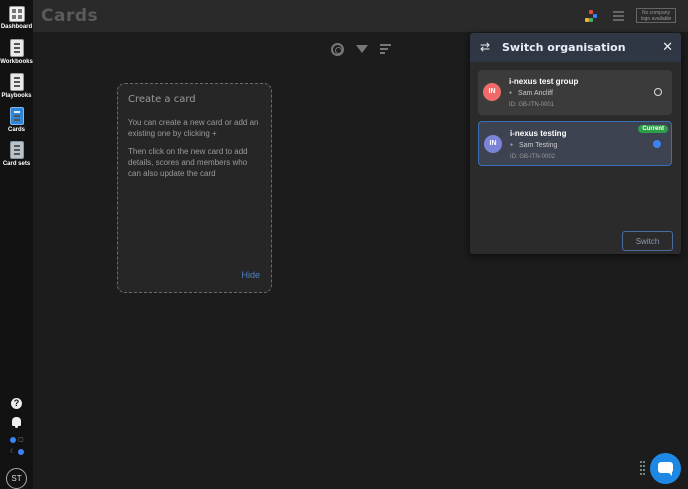 The width and height of the screenshot is (688, 489). What do you see at coordinates (16, 422) in the screenshot?
I see `bell-icon` at bounding box center [16, 422].